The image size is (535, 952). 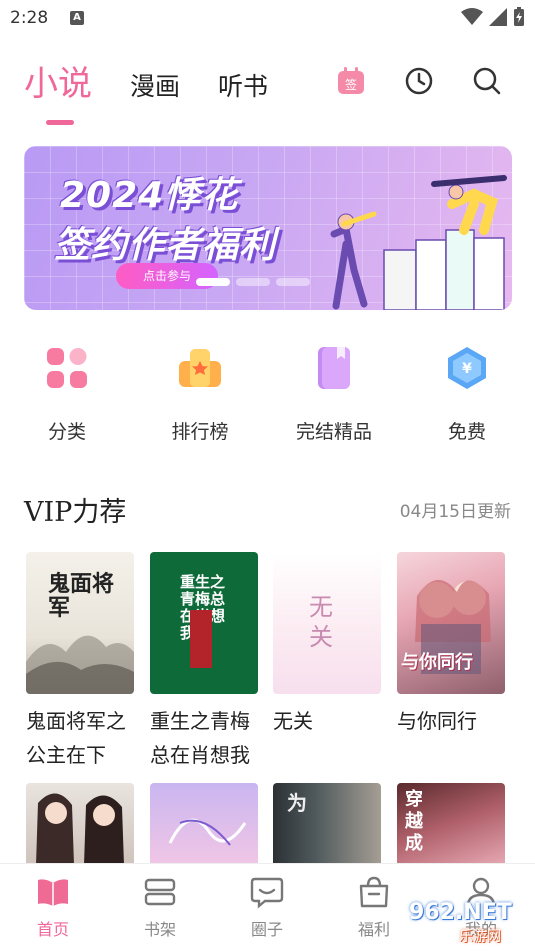 I want to click on banner-headline: 2024悸花, so click(x=149, y=195).